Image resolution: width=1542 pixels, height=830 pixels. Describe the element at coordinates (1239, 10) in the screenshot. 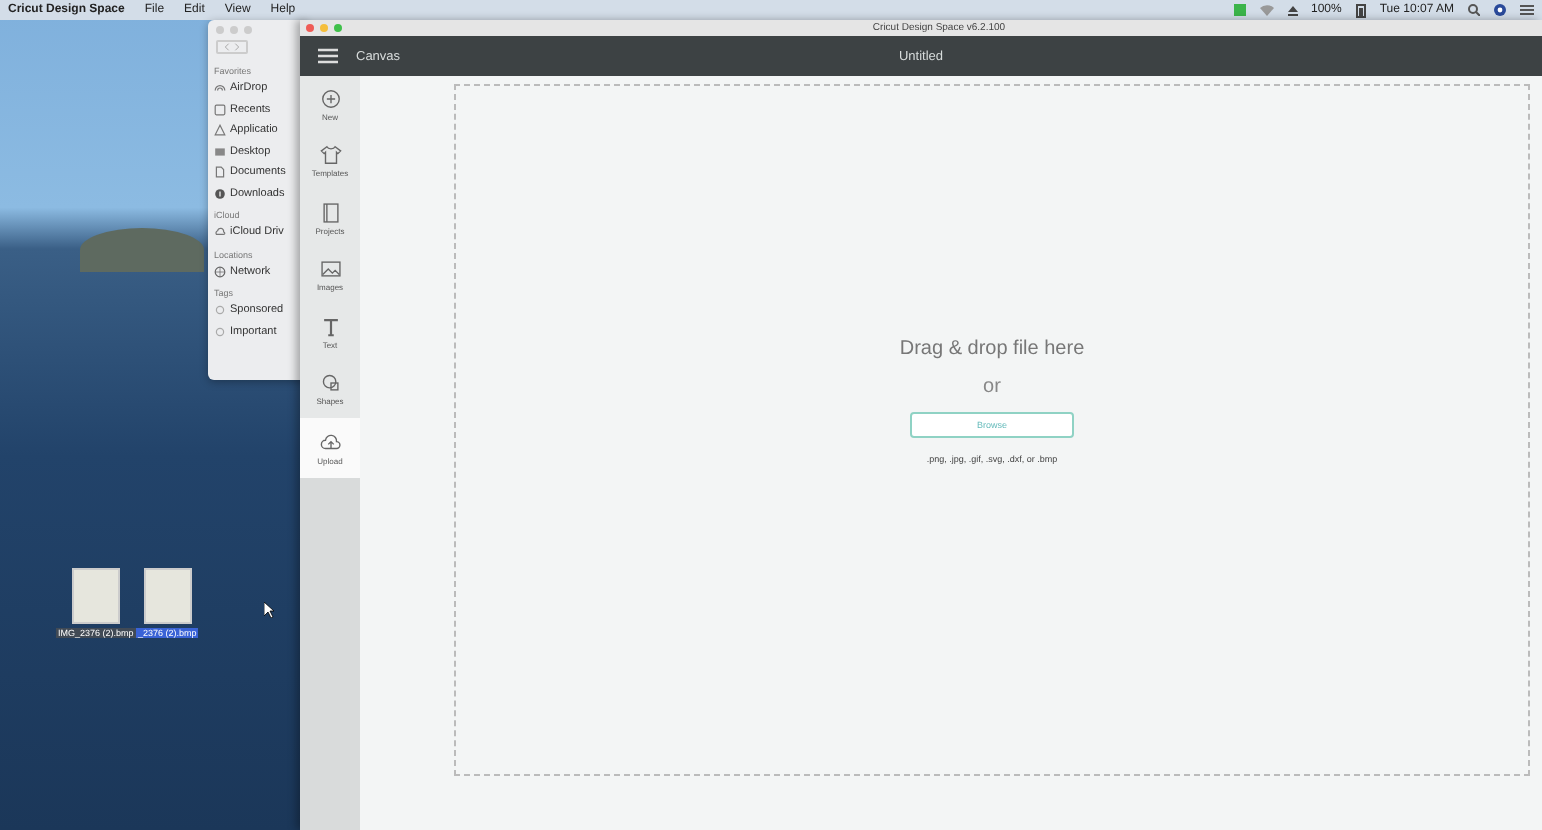

I see `status-icon` at that location.